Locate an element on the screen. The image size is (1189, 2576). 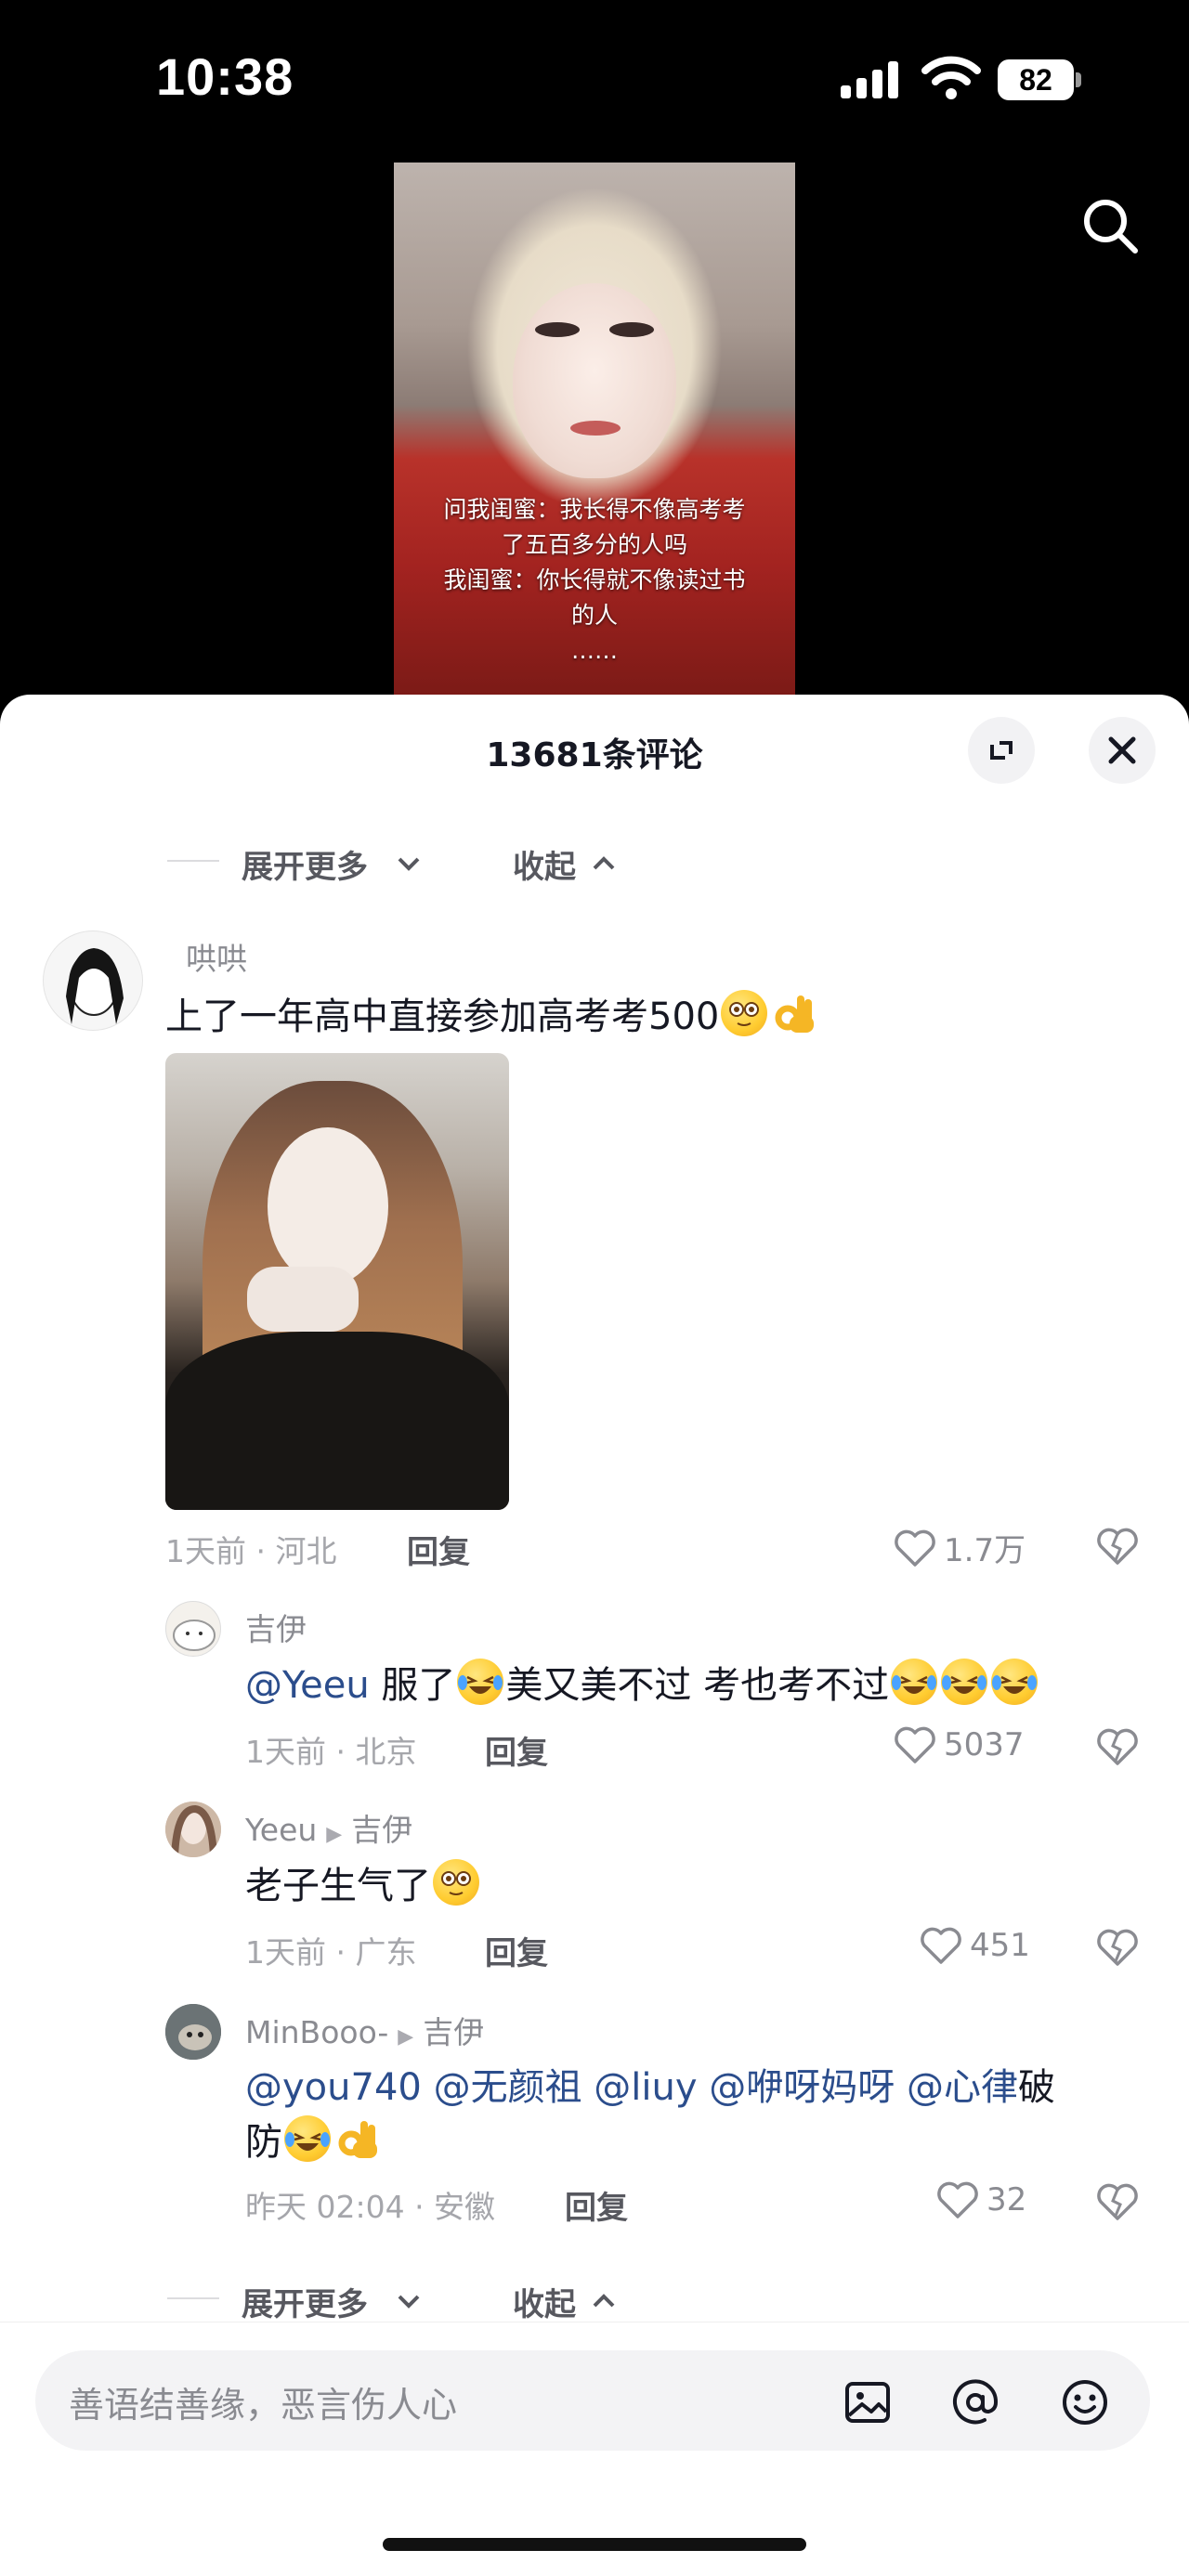
like-button: 451 is located at coordinates (975, 1945).